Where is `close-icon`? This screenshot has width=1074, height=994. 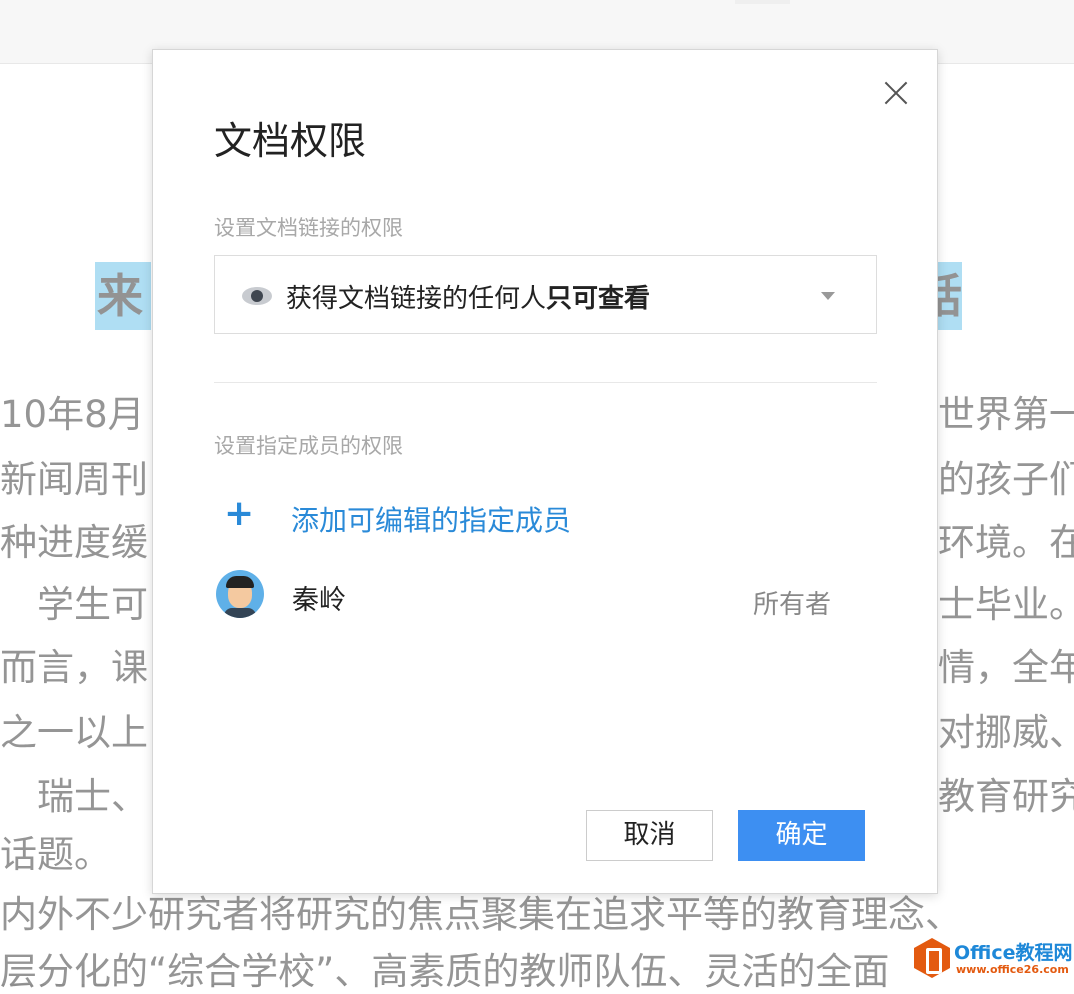
close-icon is located at coordinates (896, 93).